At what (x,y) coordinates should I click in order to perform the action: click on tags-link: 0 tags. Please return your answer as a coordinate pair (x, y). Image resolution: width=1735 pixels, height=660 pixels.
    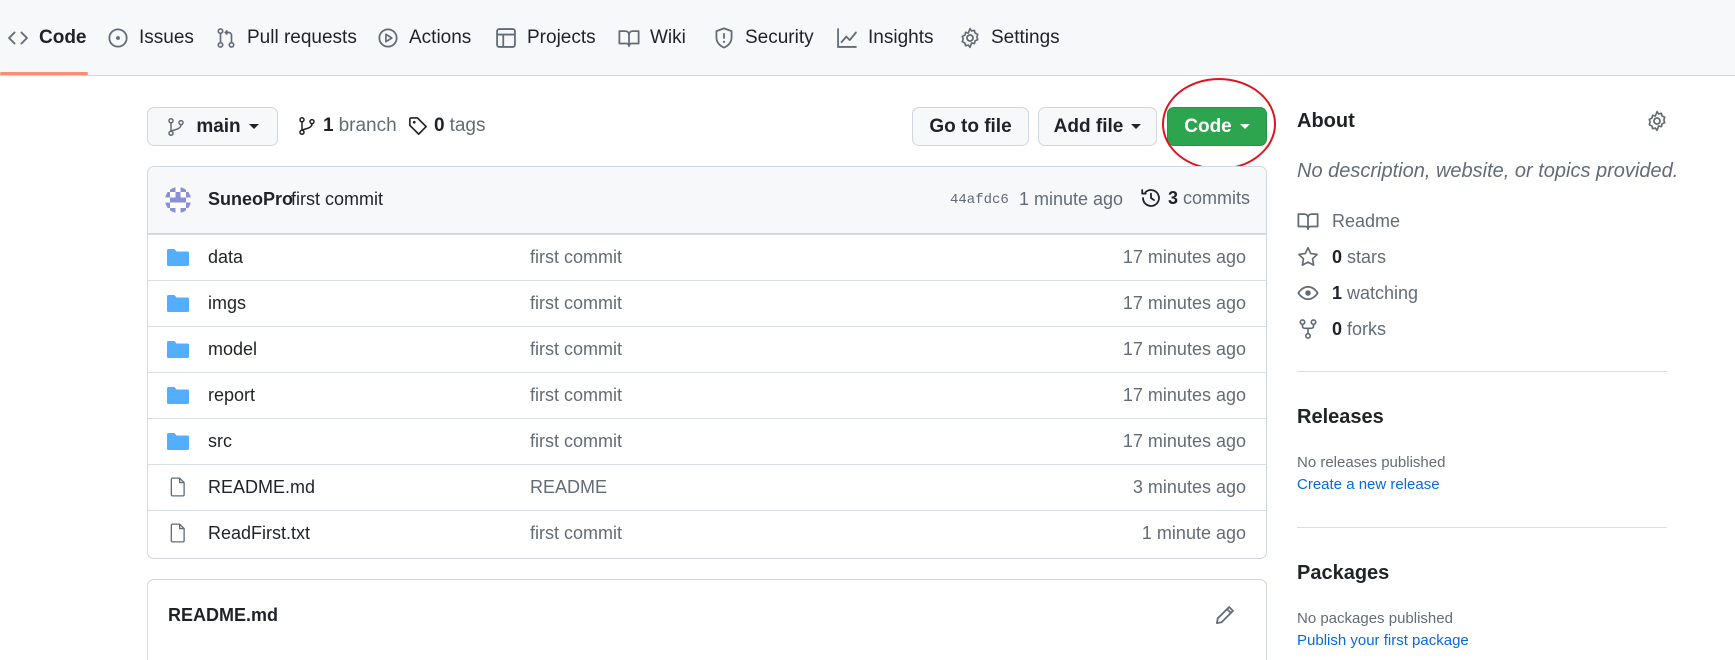
    Looking at the image, I should click on (447, 126).